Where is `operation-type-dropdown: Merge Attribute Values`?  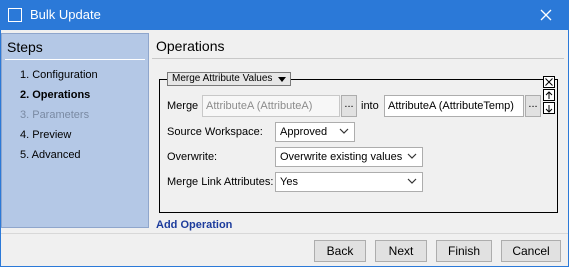
operation-type-dropdown: Merge Attribute Values is located at coordinates (229, 79).